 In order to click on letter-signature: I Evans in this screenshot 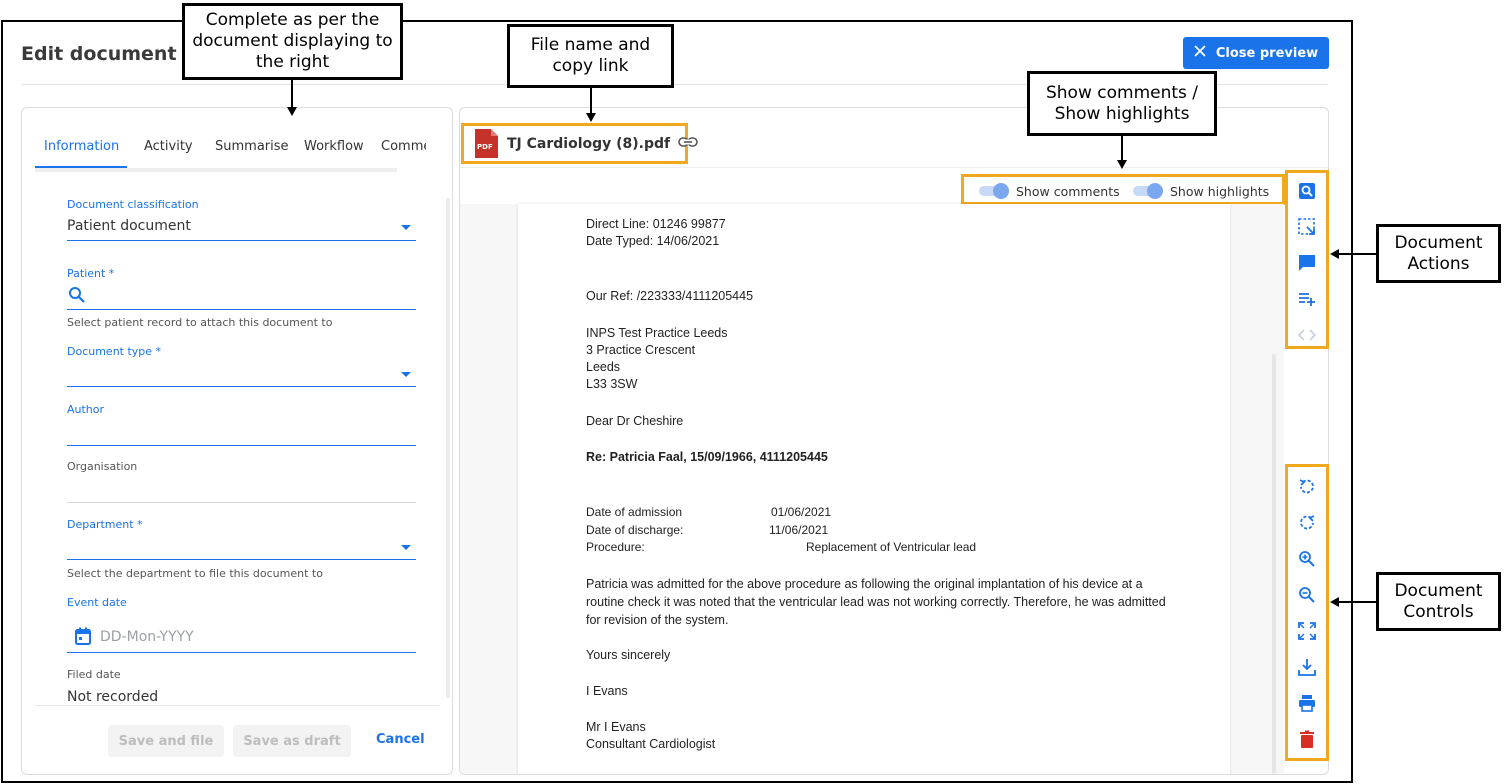, I will do `click(607, 691)`.